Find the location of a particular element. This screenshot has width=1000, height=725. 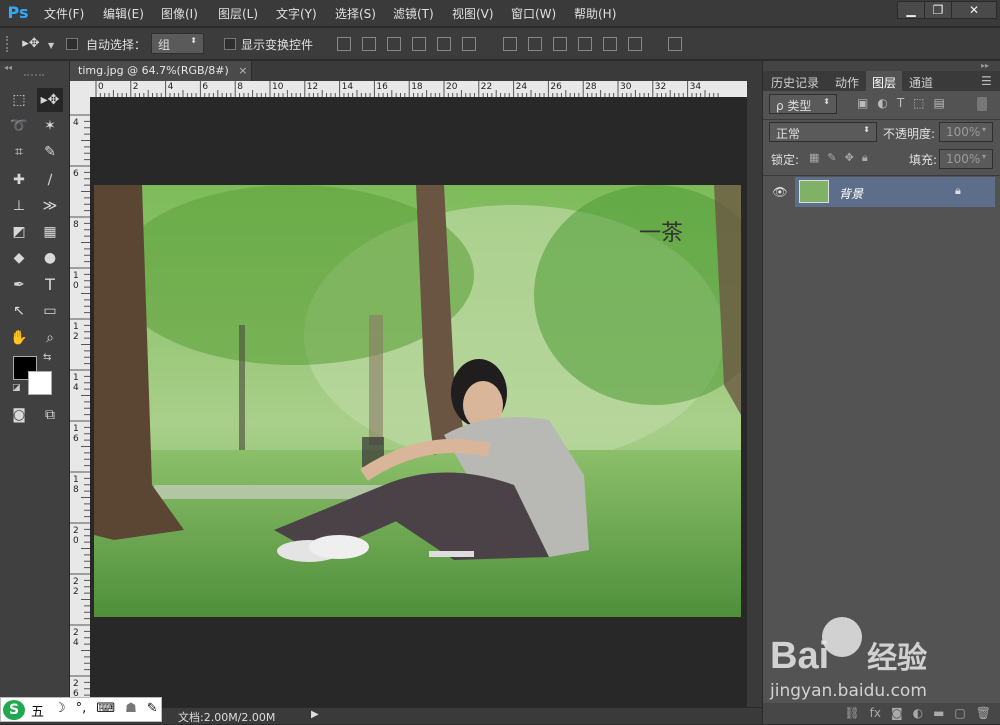

type-tool-icon: T is located at coordinates (50, 285).